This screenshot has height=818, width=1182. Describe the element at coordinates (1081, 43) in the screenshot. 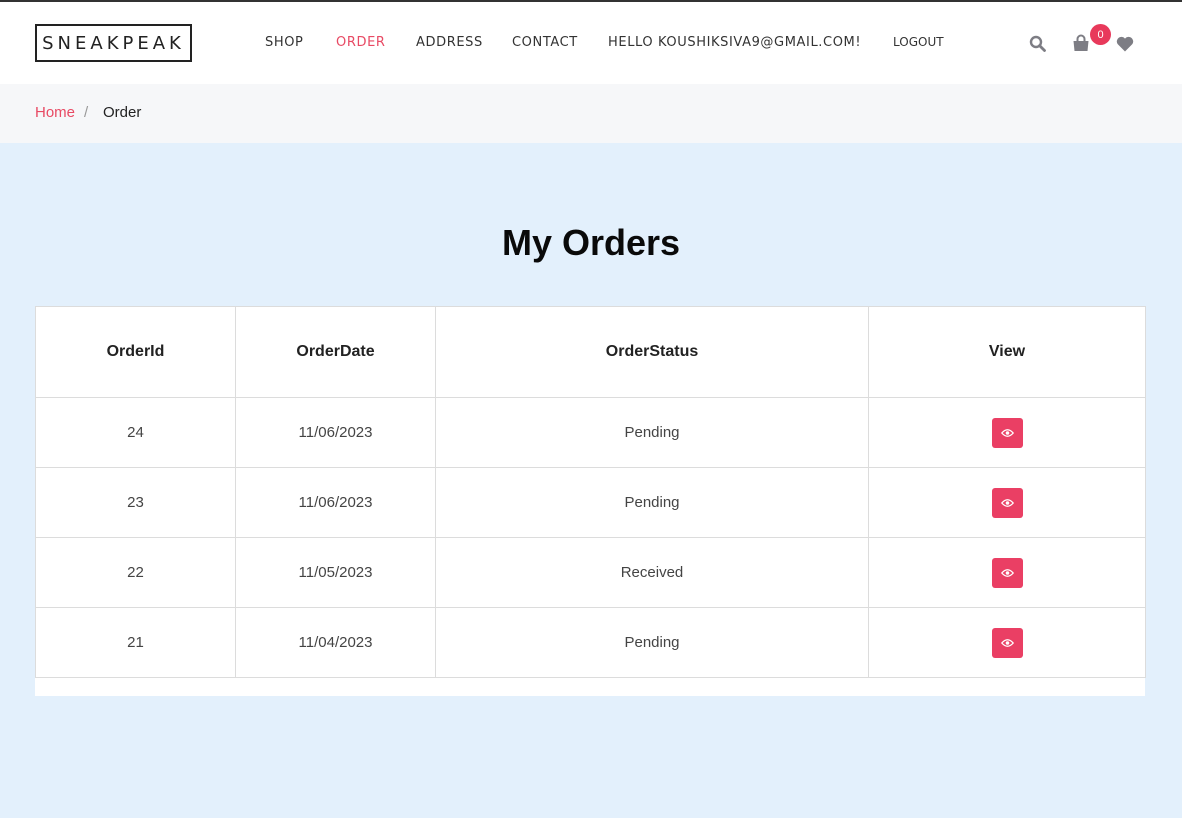

I see `shopping-bag-icon` at that location.